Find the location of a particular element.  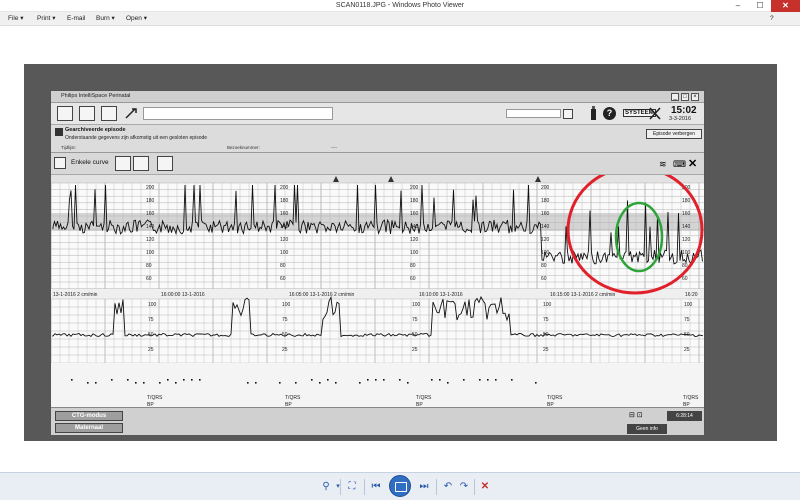

next-icon: ⏭ is located at coordinates (424, 487).